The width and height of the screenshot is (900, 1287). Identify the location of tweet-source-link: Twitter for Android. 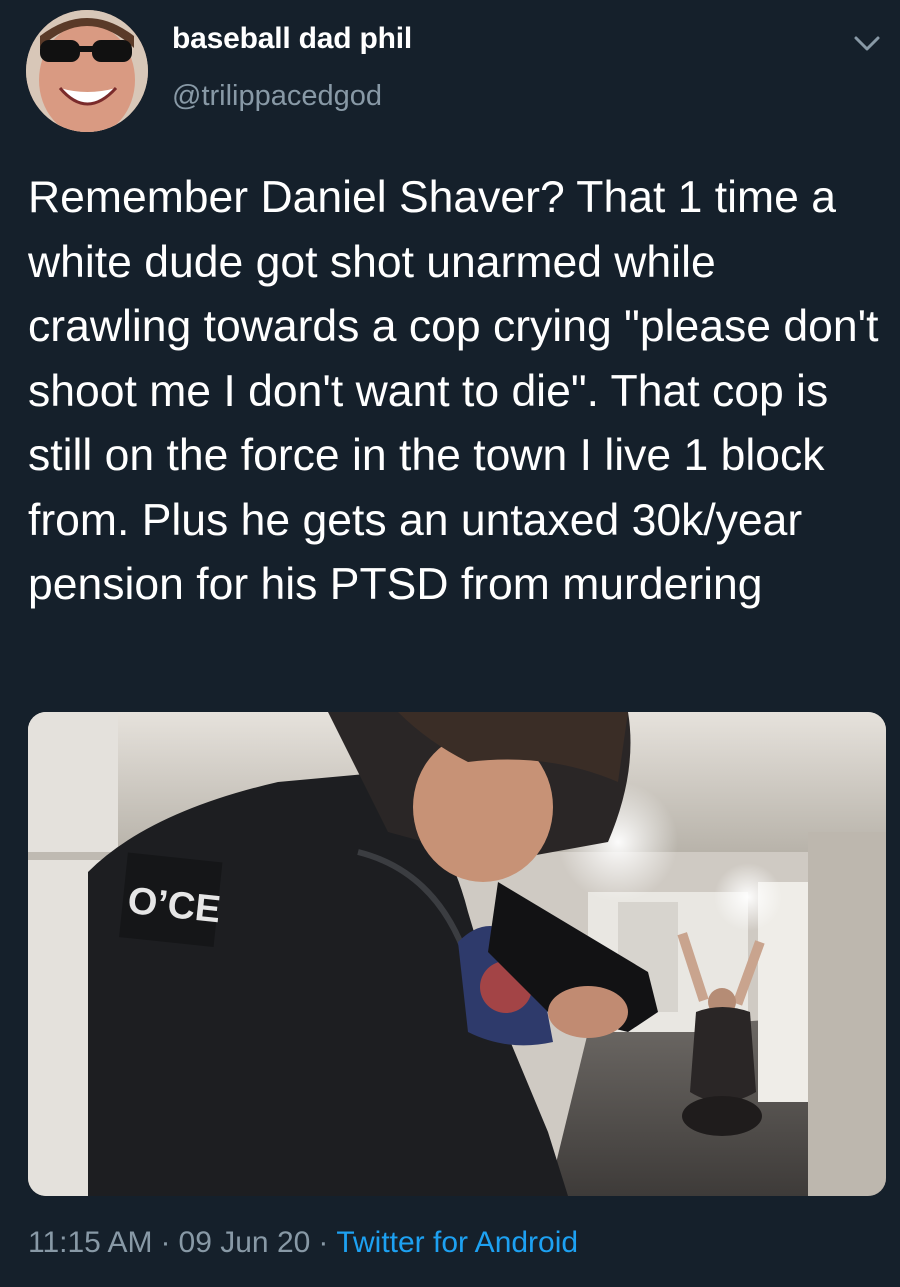
(457, 1242).